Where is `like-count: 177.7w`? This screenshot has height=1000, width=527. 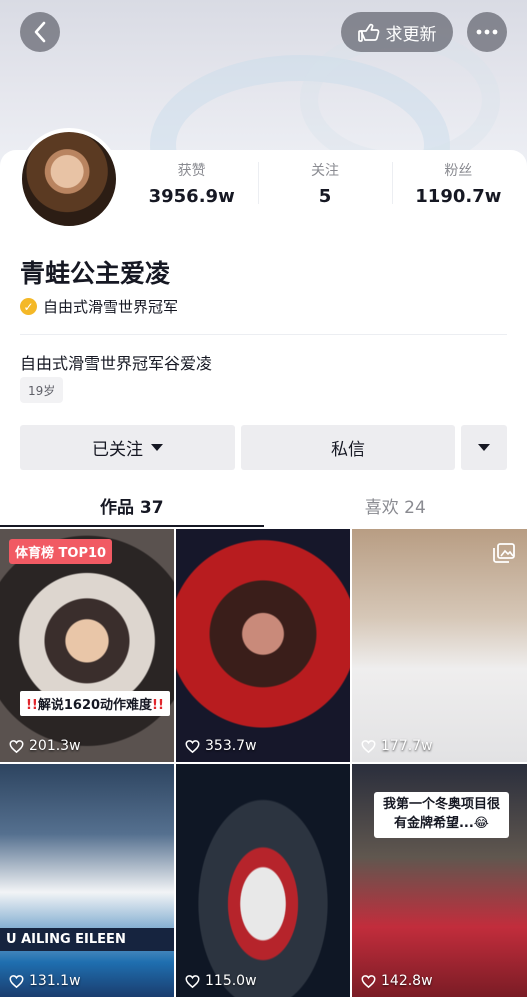
like-count: 177.7w is located at coordinates (397, 746).